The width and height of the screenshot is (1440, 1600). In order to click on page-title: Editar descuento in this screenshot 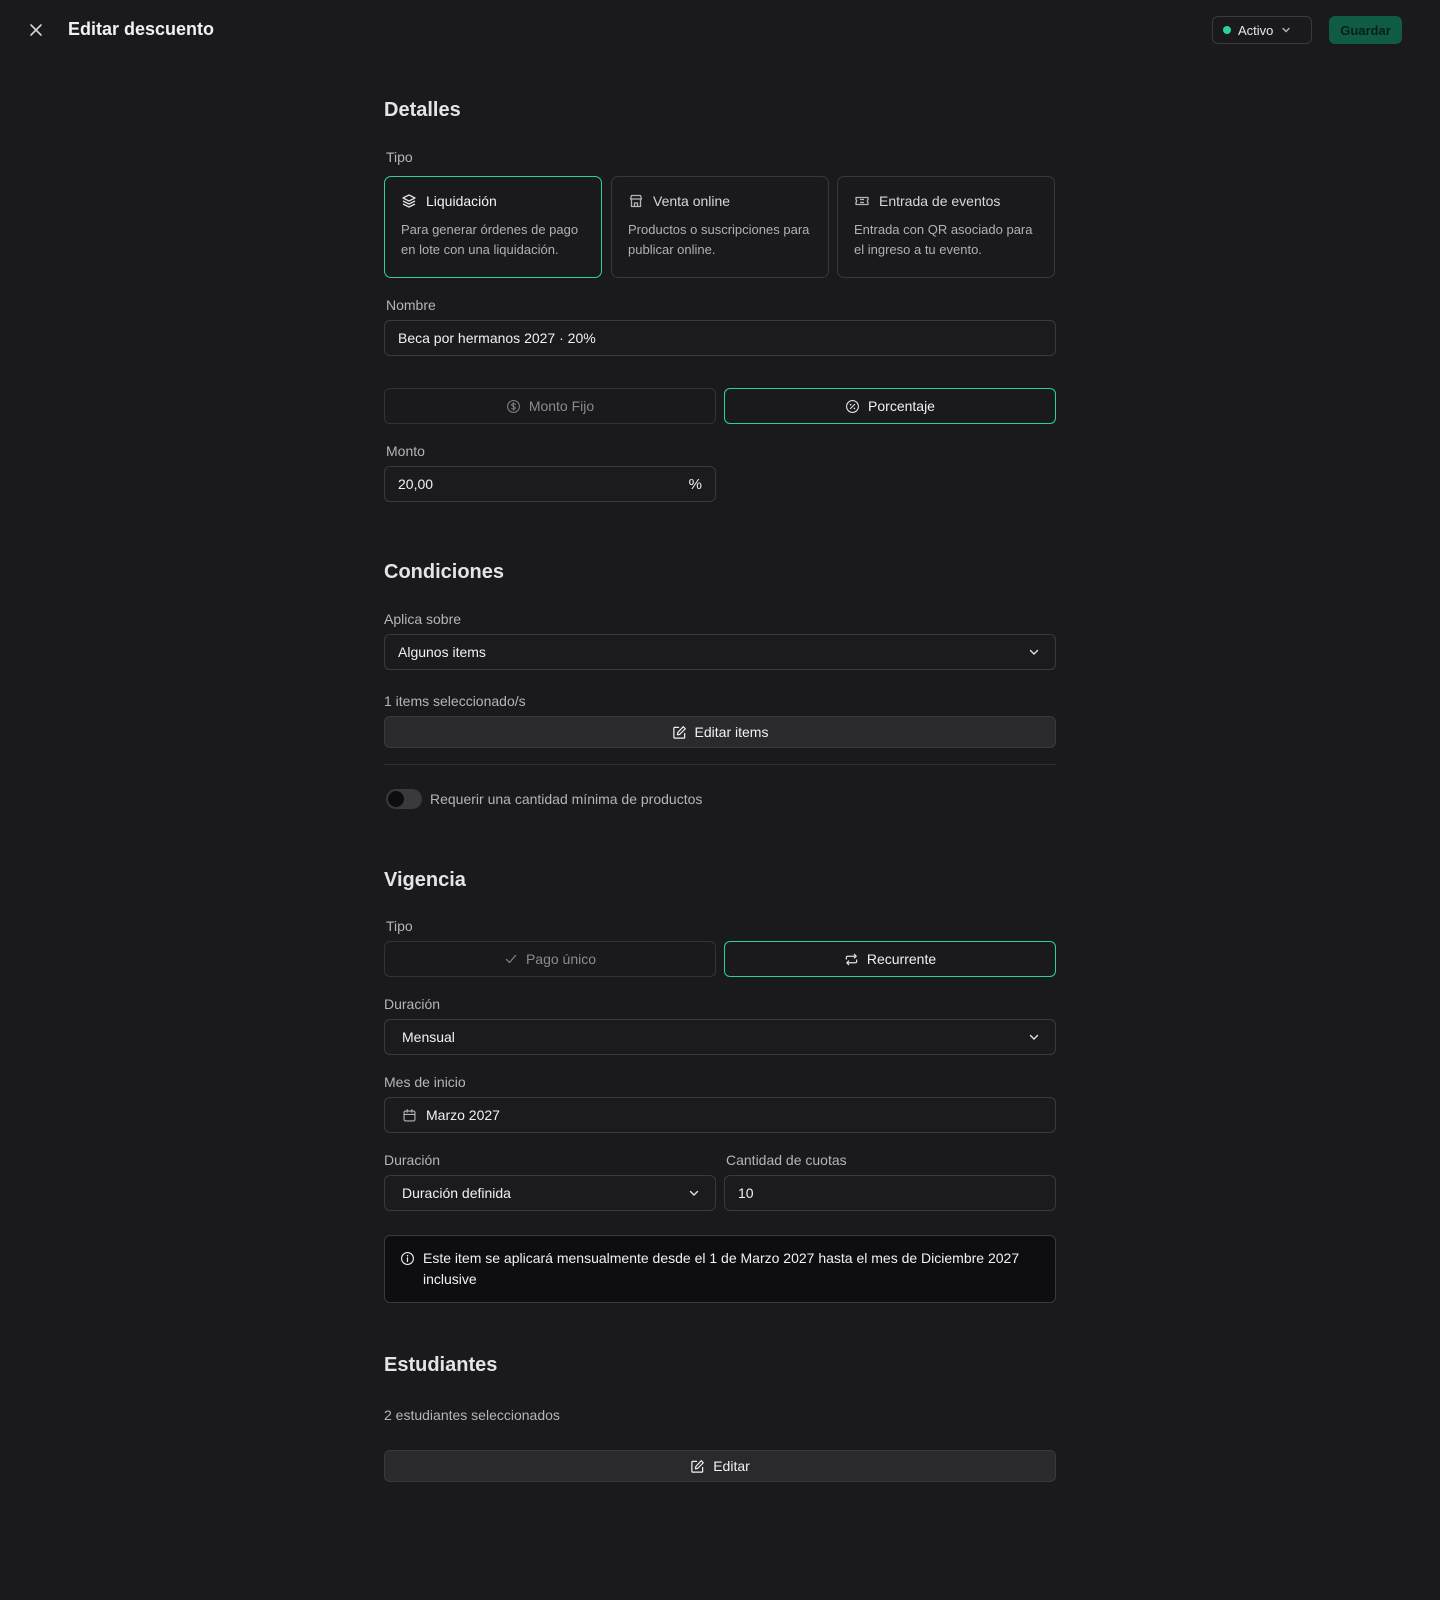, I will do `click(141, 29)`.